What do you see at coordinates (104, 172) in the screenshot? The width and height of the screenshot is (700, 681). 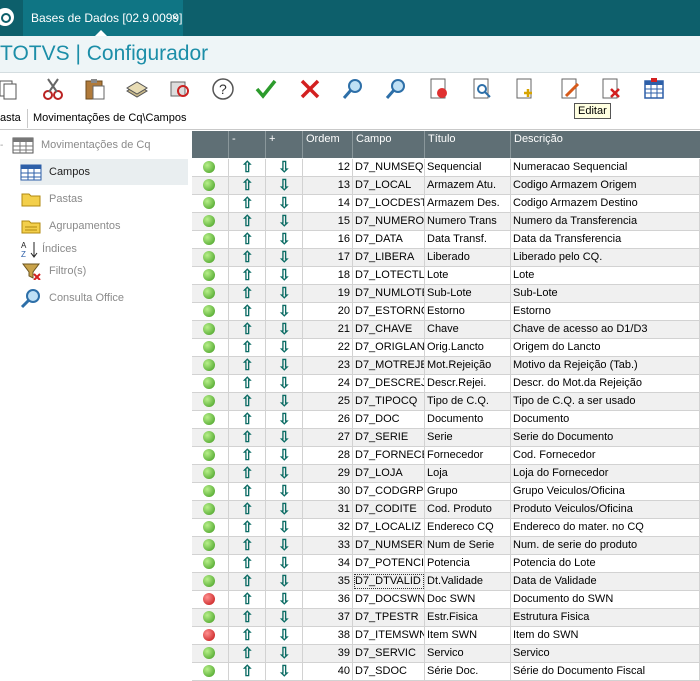 I see `tree-item-campos: Campos` at bounding box center [104, 172].